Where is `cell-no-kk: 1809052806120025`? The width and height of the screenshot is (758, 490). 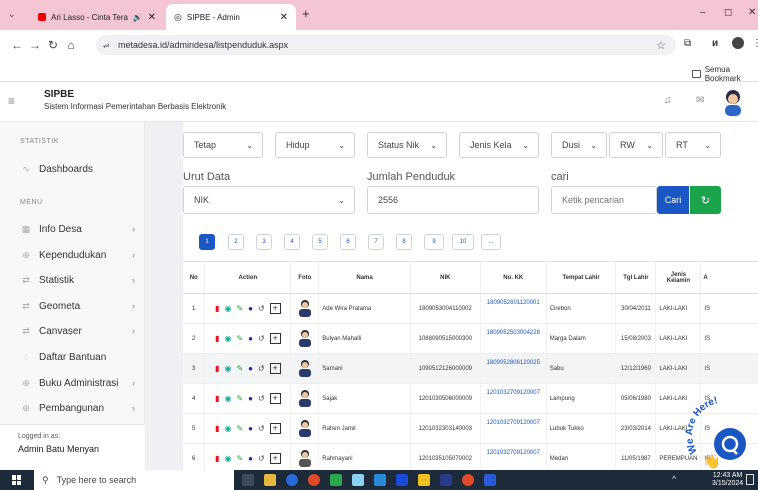 cell-no-kk: 1809052806120025 is located at coordinates (513, 368).